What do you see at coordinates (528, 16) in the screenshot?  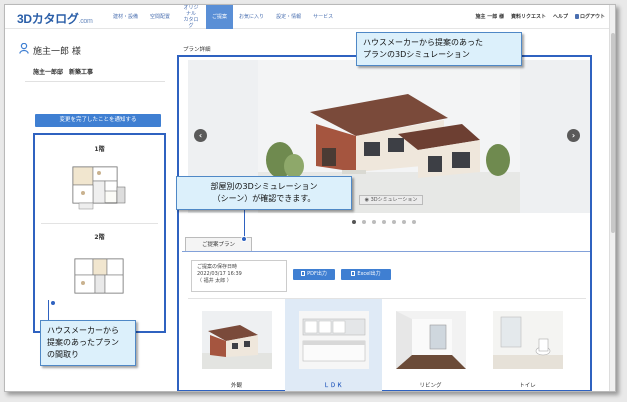 I see `request-link: 資料リクエスト` at bounding box center [528, 16].